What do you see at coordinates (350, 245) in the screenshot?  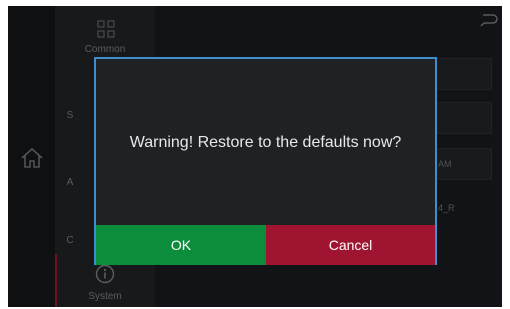 I see `cancel-button: Cancel` at bounding box center [350, 245].